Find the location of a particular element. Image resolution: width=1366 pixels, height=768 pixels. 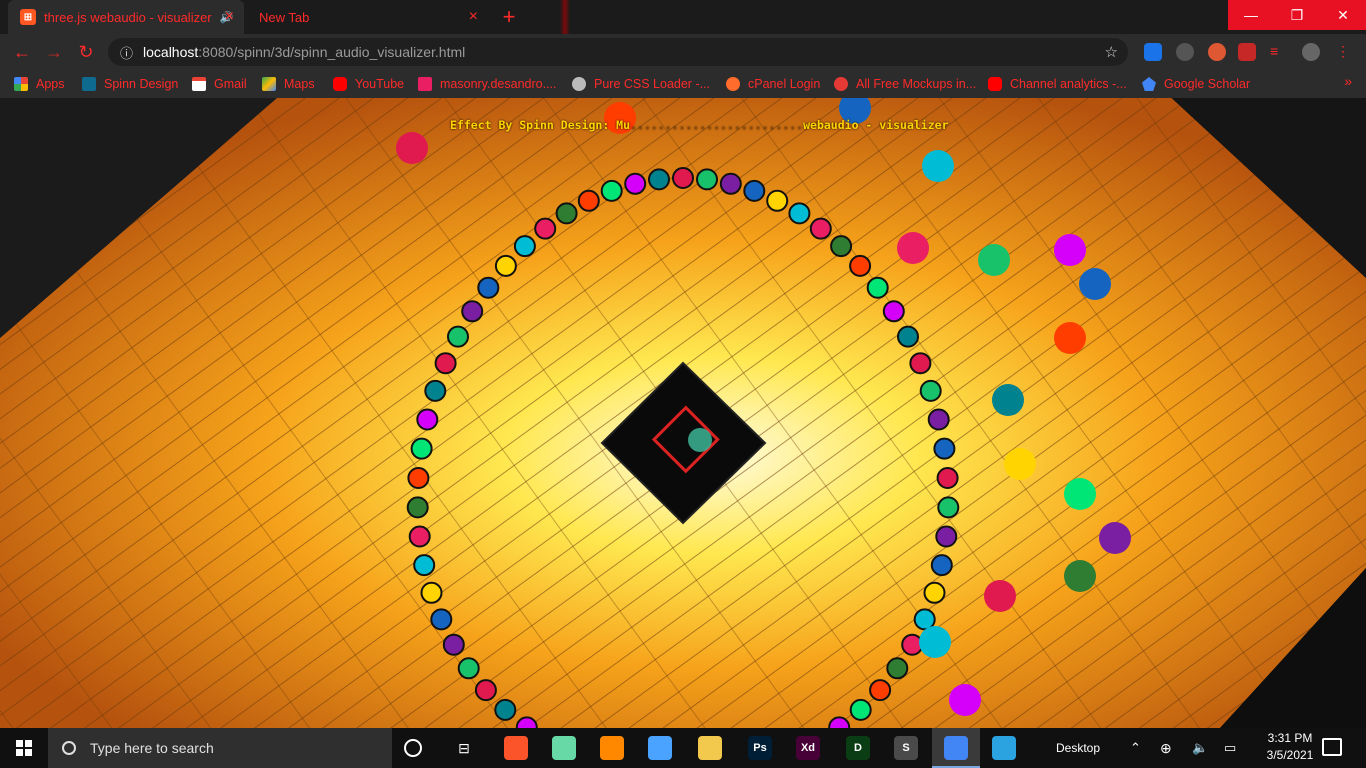

vlc-icon is located at coordinates (612, 748).